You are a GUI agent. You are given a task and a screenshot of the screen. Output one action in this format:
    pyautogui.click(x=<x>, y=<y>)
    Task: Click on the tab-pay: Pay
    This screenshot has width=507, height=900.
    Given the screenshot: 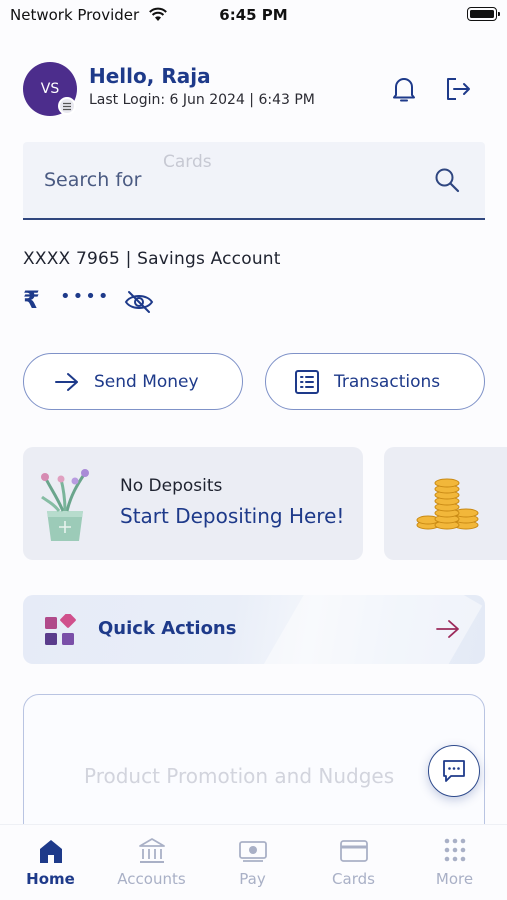 What is the action you would take?
    pyautogui.click(x=252, y=862)
    